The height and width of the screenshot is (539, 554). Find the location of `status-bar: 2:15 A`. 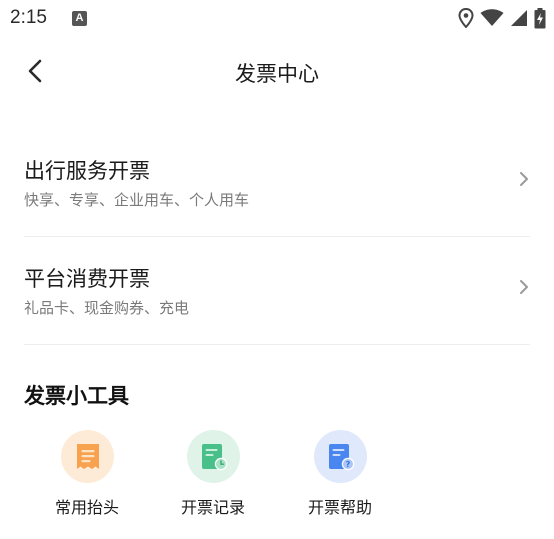

status-bar: 2:15 A is located at coordinates (277, 19).